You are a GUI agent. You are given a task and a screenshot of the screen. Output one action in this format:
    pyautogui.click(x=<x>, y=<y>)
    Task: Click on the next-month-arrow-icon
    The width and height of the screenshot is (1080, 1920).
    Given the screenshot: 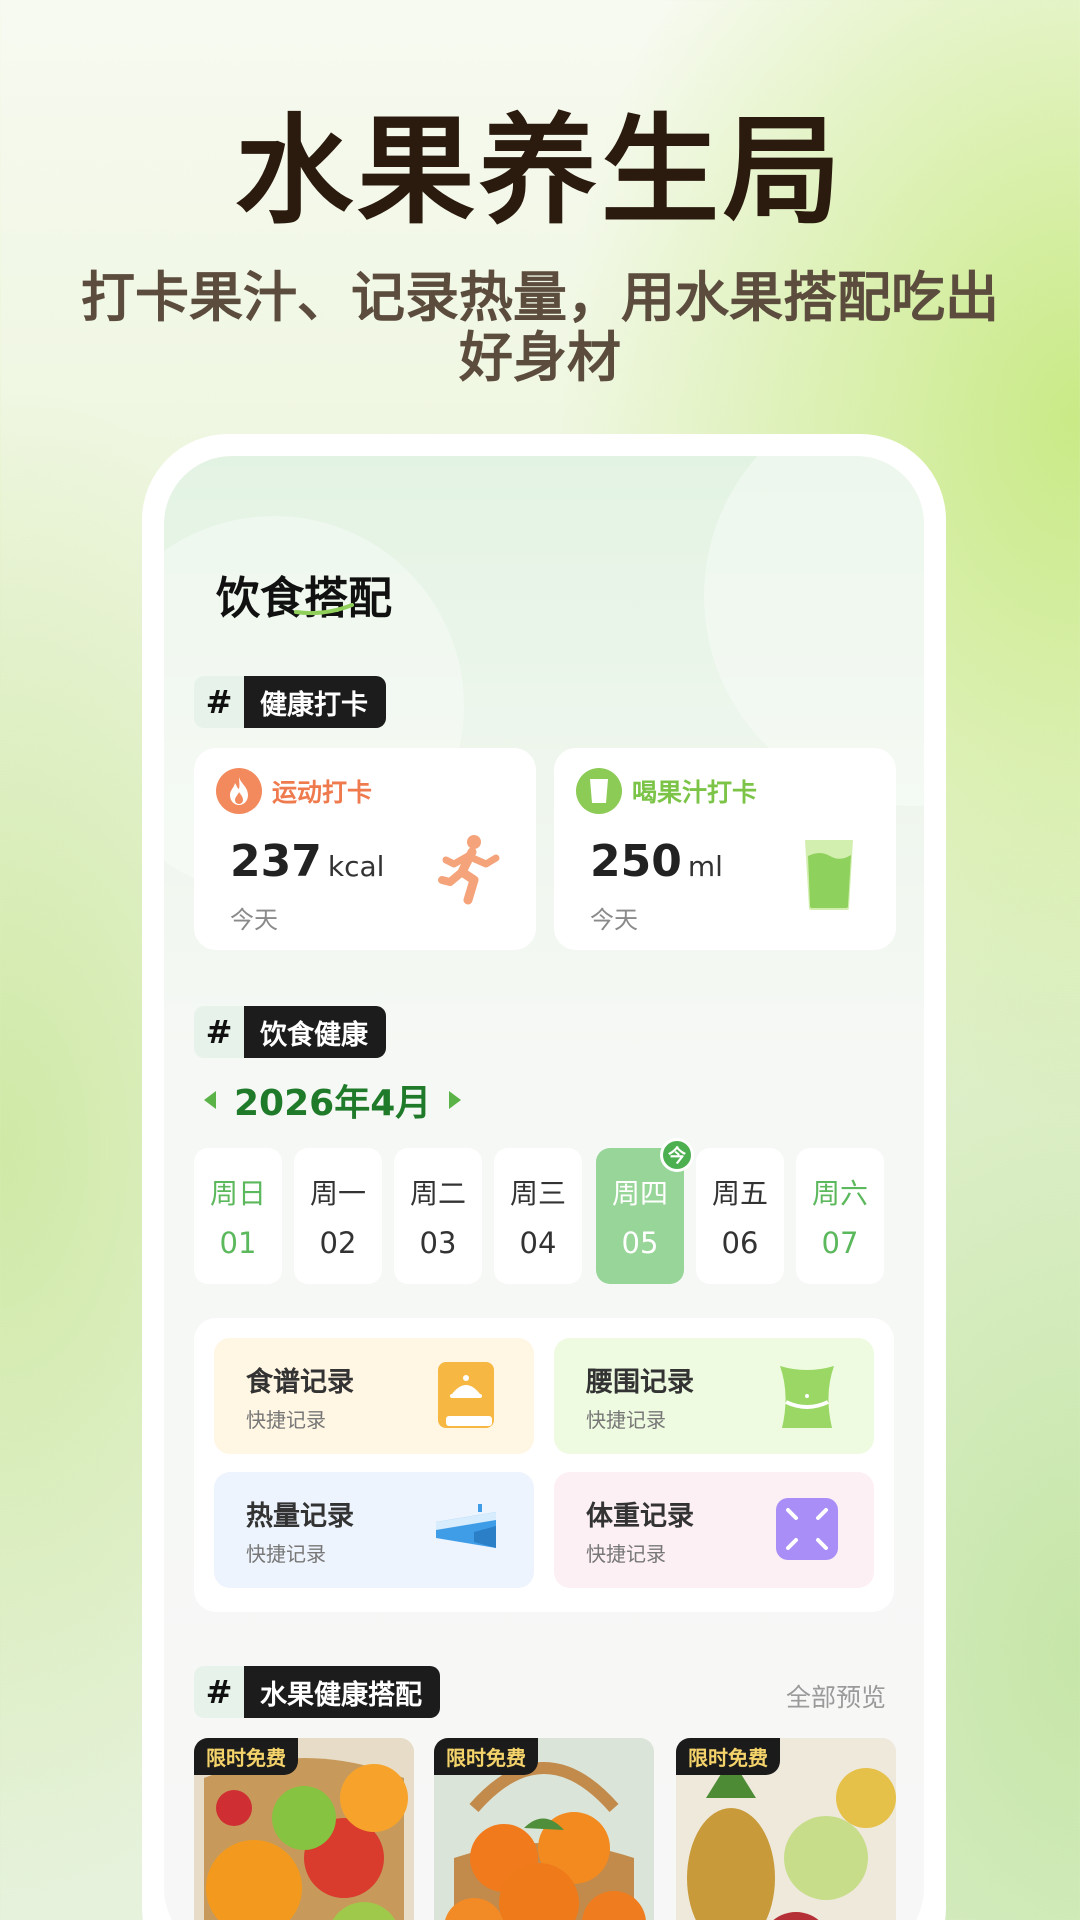 What is the action you would take?
    pyautogui.click(x=455, y=1100)
    